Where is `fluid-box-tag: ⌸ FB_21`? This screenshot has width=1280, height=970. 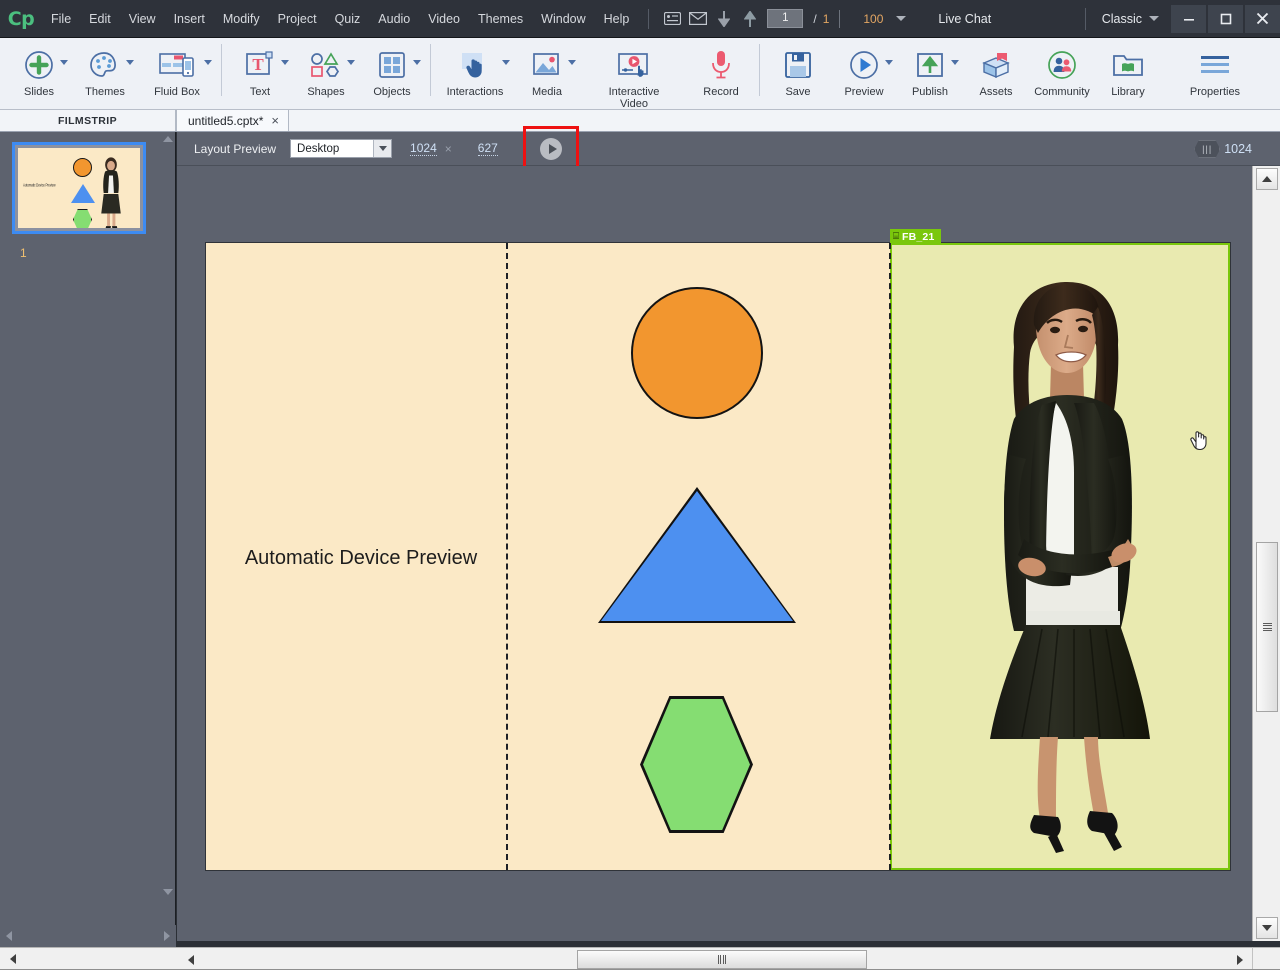
fluid-box-tag: ⌸ FB_21 is located at coordinates (915, 236).